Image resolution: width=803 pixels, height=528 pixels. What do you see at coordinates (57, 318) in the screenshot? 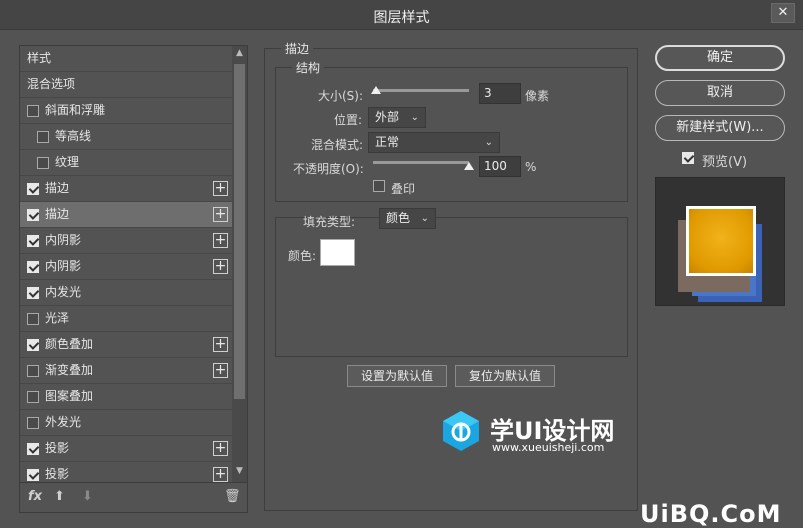
I see `style-item-label: 光泽` at bounding box center [57, 318].